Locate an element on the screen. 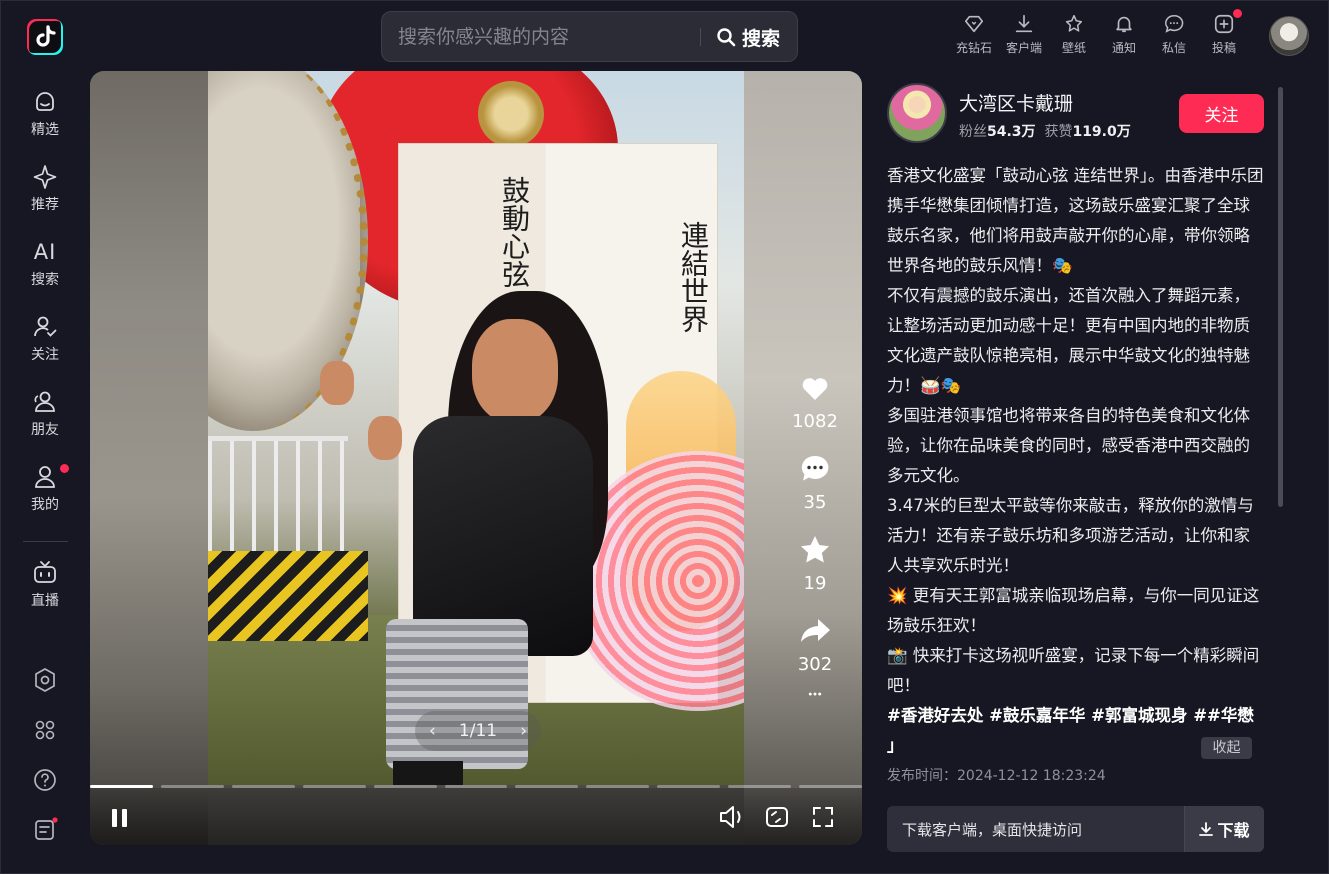 This screenshot has width=1329, height=874. wallpaper-button: 壁纸 is located at coordinates (1074, 33).